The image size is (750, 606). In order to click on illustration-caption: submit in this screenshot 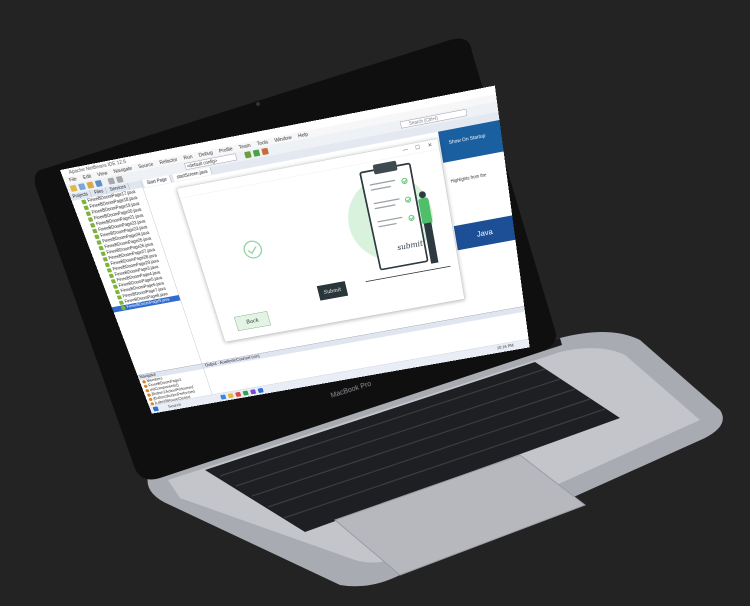, I will do `click(410, 246)`.